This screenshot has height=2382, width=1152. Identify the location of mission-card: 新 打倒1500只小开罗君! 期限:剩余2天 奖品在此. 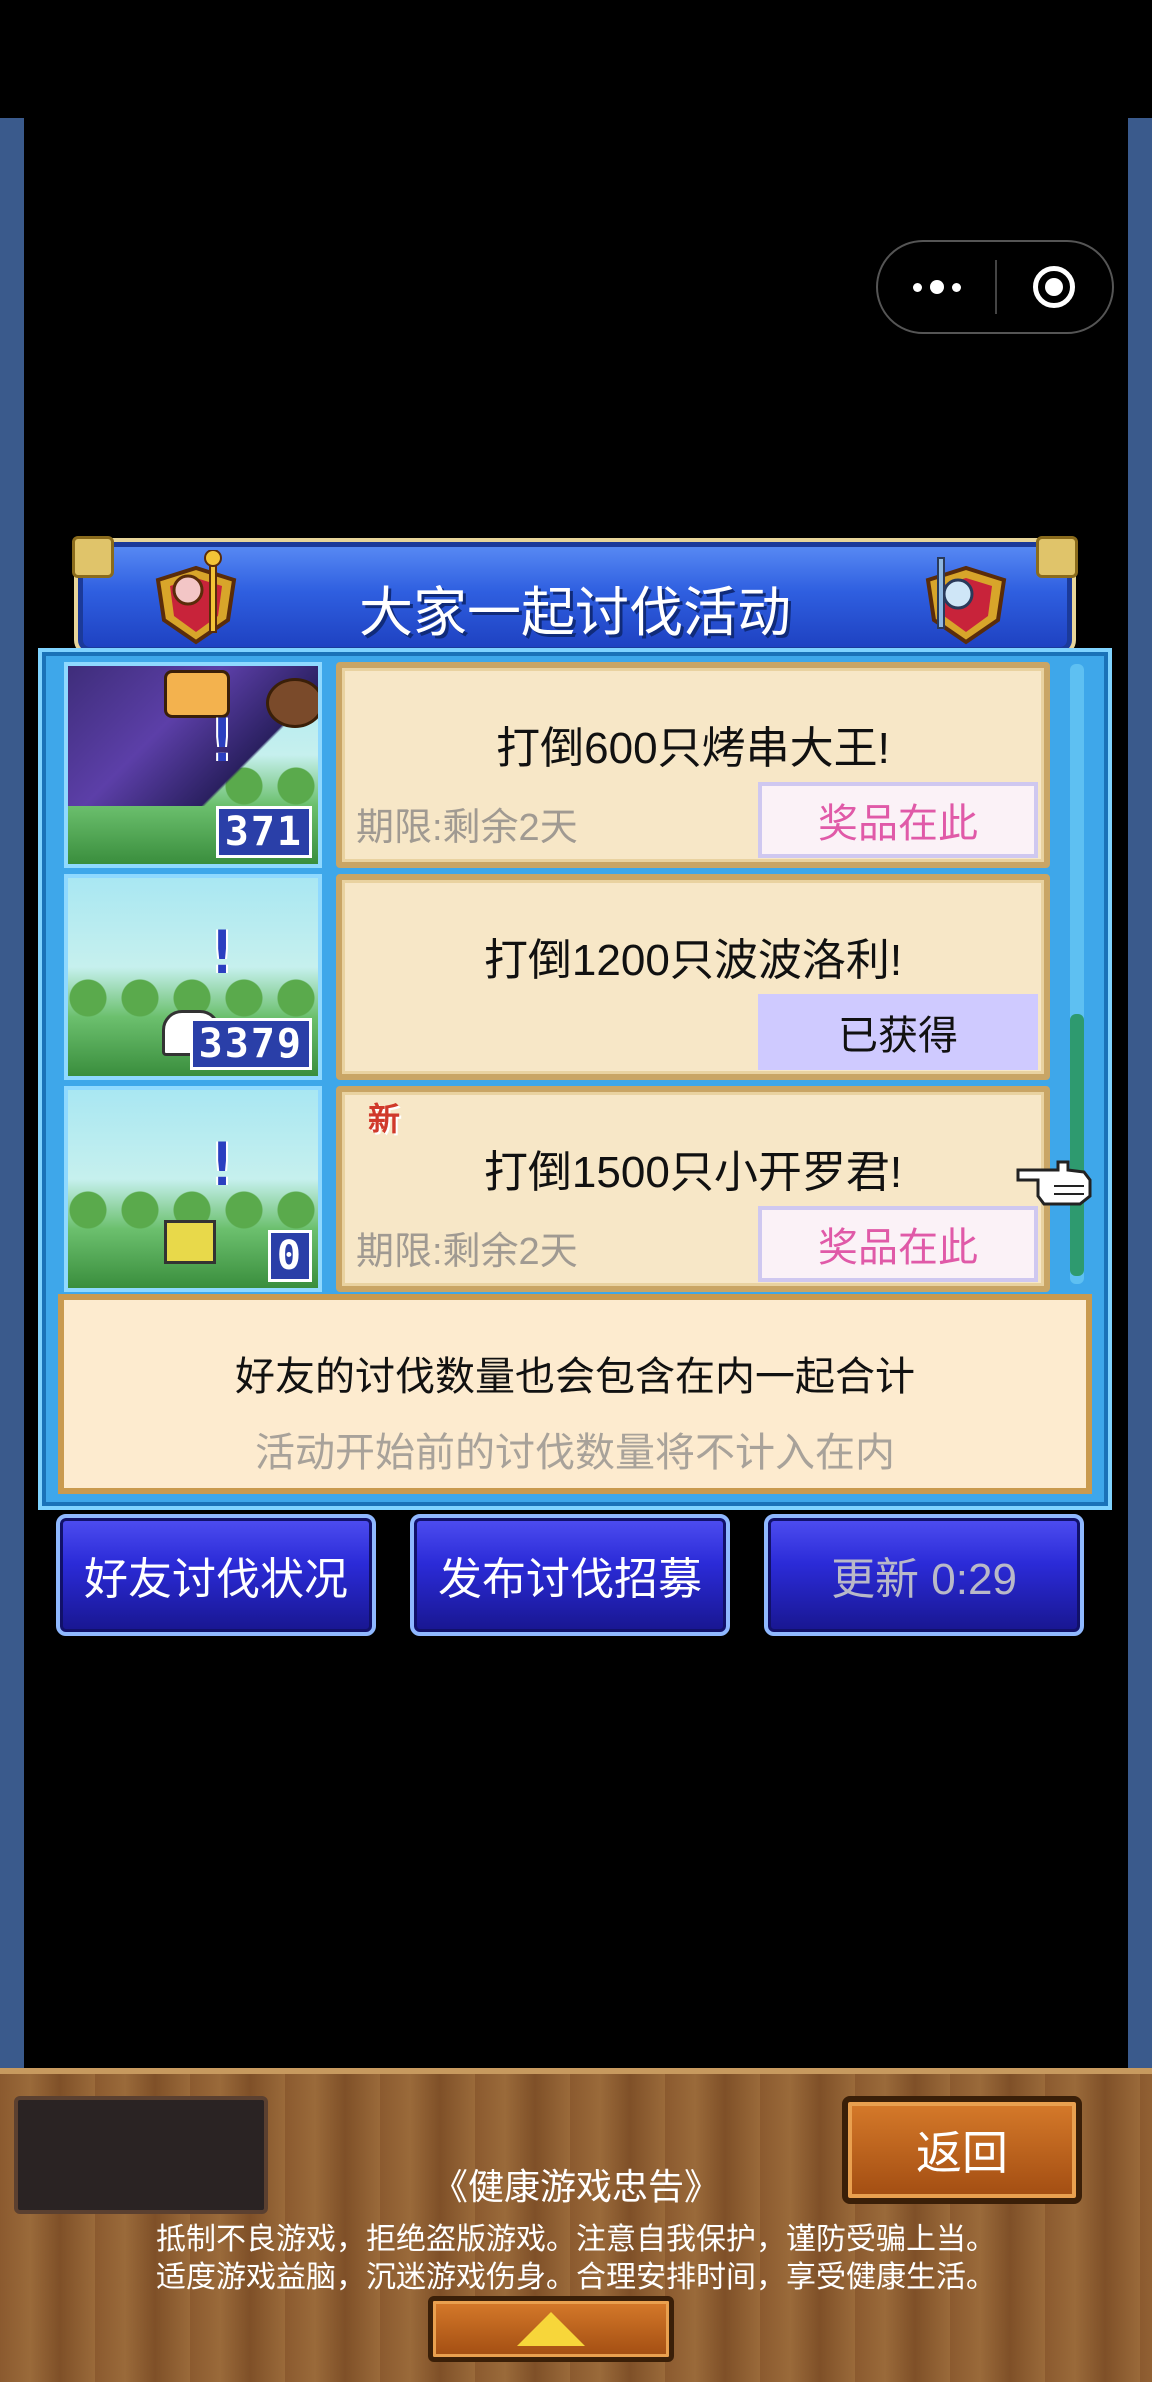
(693, 1189).